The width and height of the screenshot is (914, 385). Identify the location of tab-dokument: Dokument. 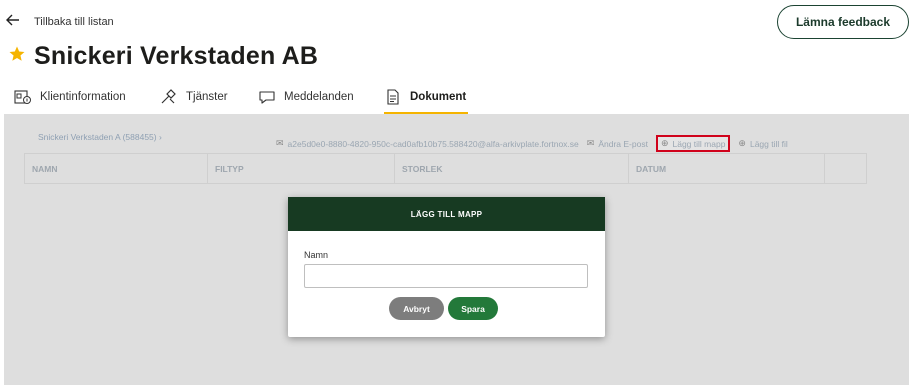
(426, 97).